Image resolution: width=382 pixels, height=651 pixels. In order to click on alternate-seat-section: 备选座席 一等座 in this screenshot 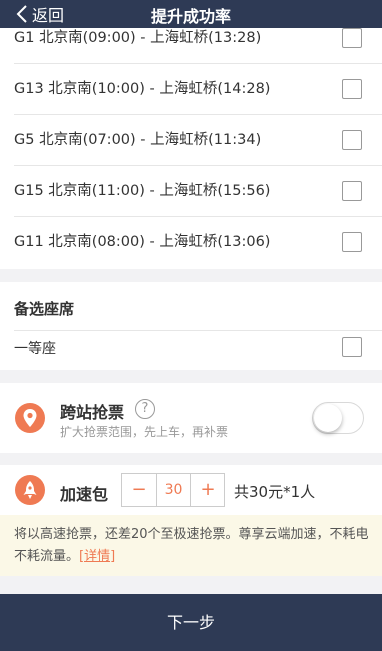, I will do `click(191, 326)`.